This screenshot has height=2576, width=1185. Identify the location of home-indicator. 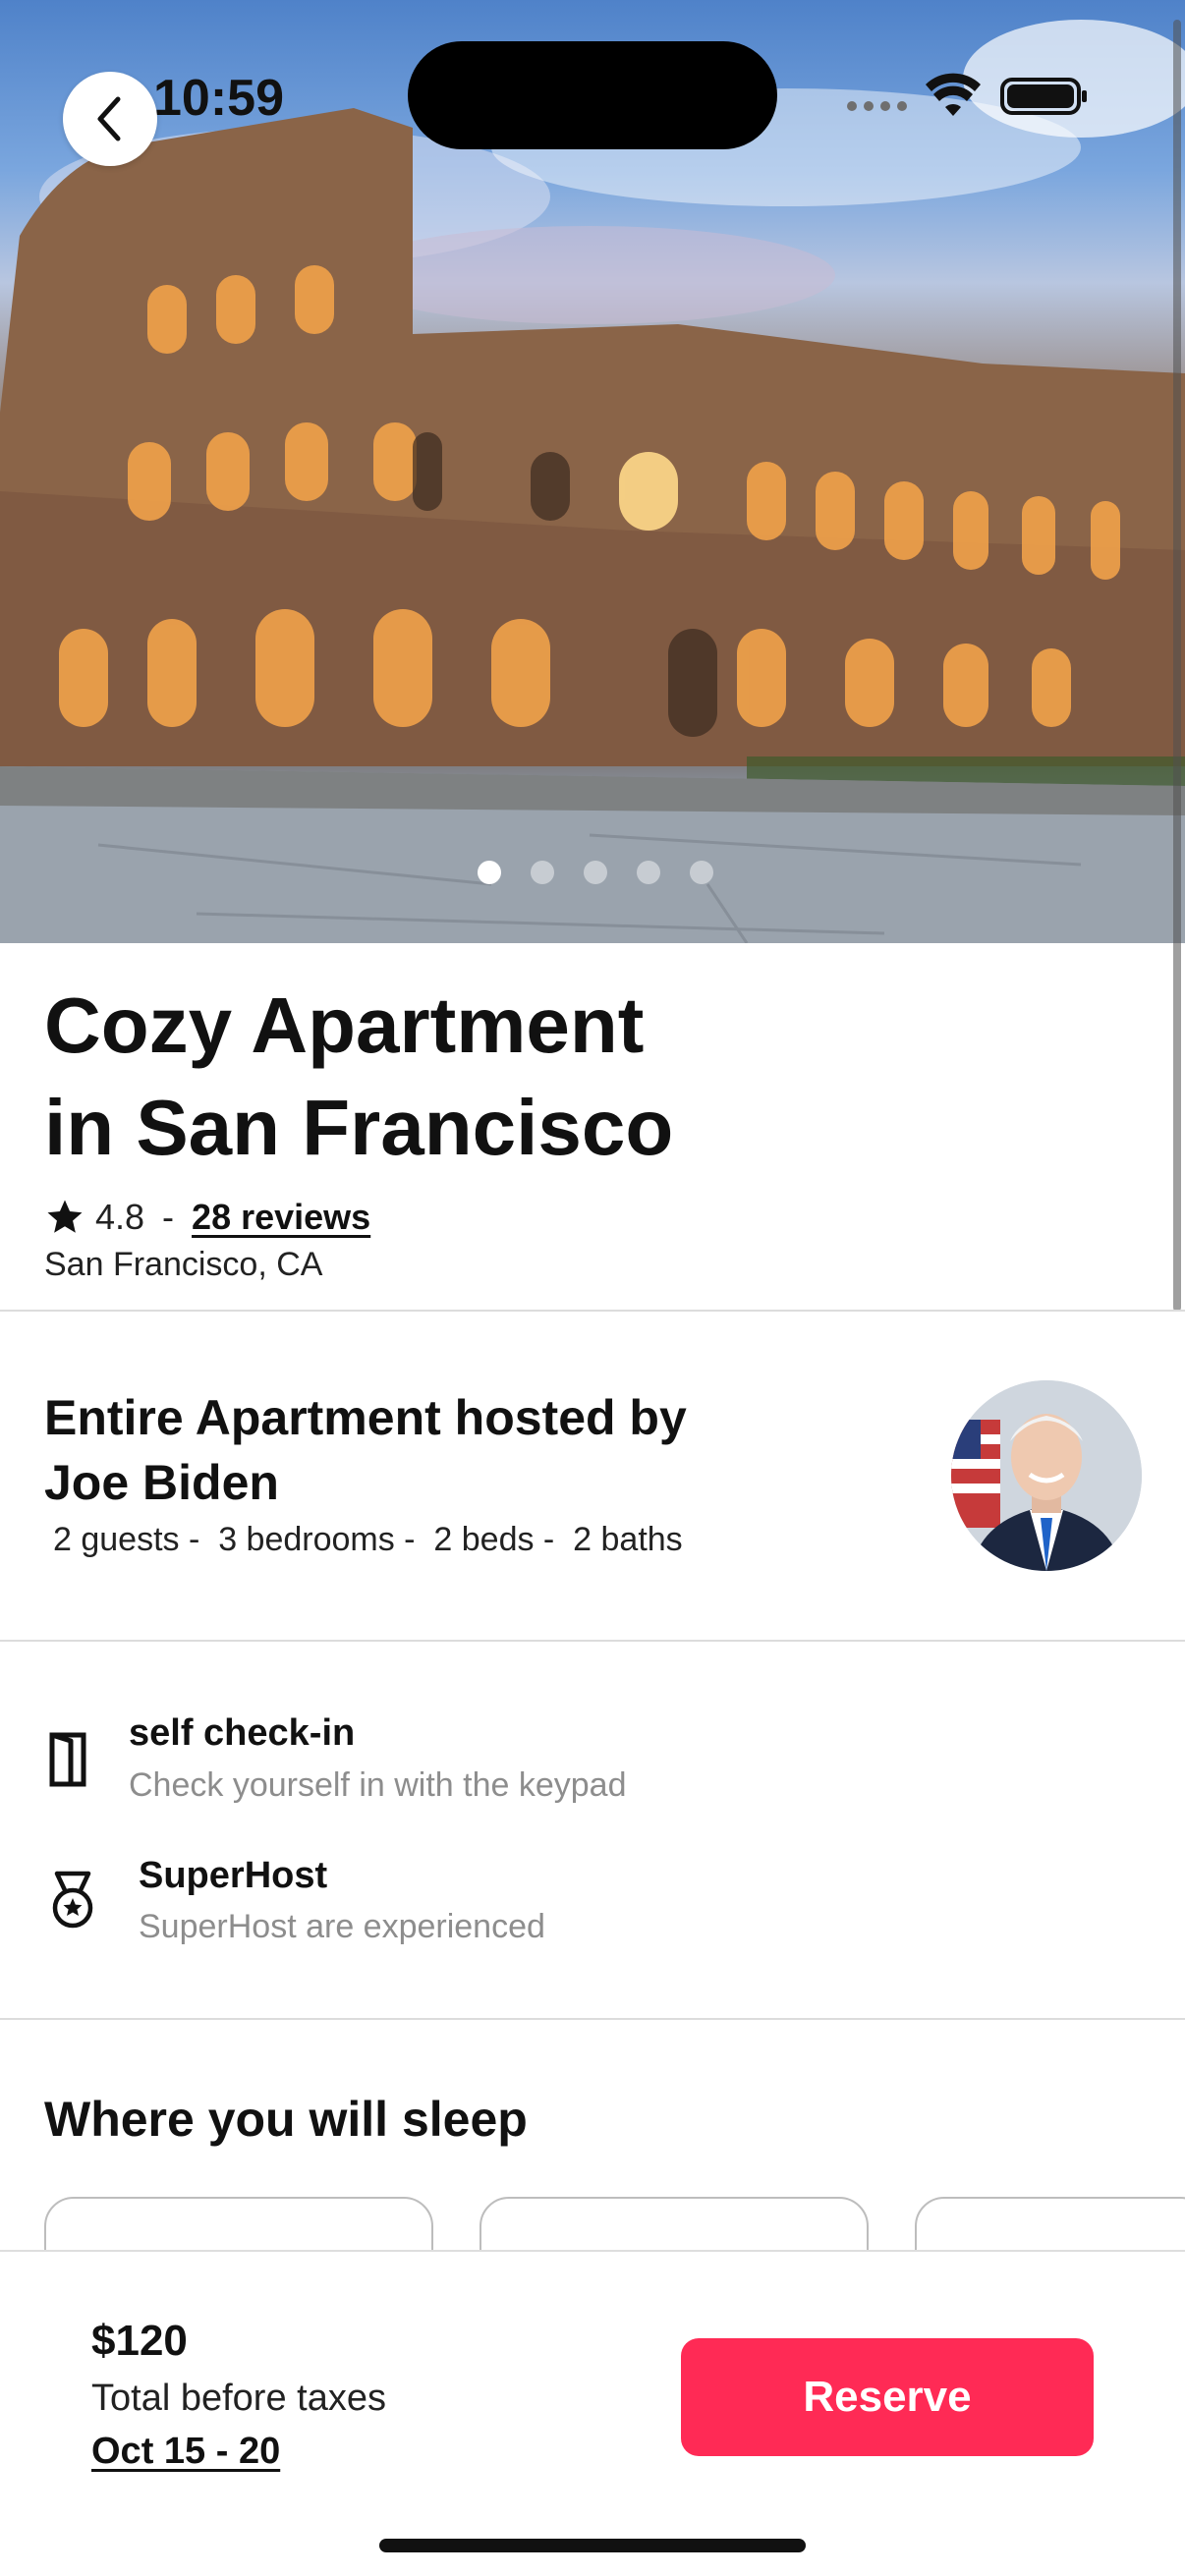
(592, 2545).